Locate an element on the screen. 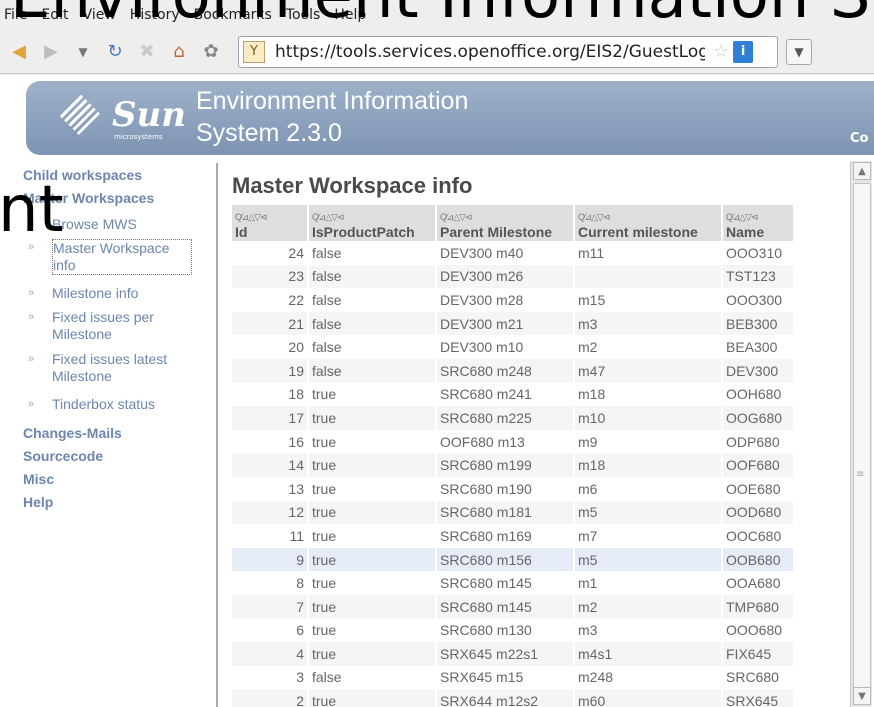 The width and height of the screenshot is (874, 707). url-dropdown-icon: ▼ is located at coordinates (799, 51).